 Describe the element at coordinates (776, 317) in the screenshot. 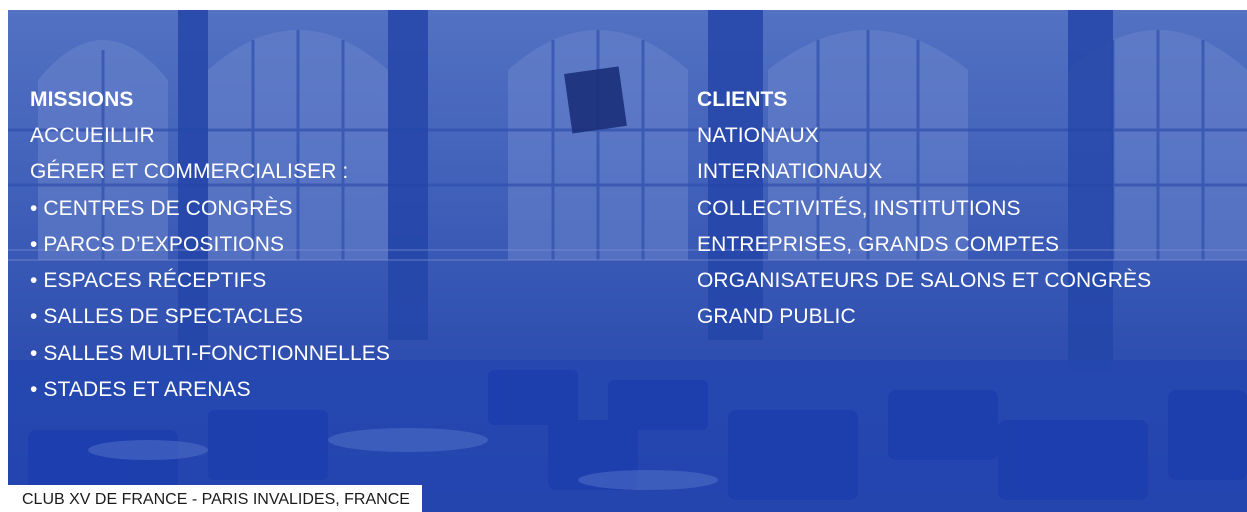

I see `clients-item: GRAND PUBLIC` at that location.